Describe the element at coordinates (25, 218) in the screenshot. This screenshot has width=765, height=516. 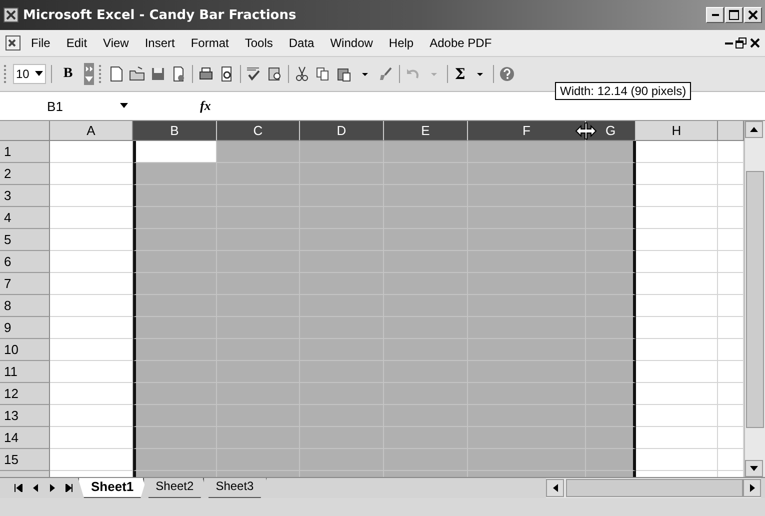
I see `row-header: 4` at that location.